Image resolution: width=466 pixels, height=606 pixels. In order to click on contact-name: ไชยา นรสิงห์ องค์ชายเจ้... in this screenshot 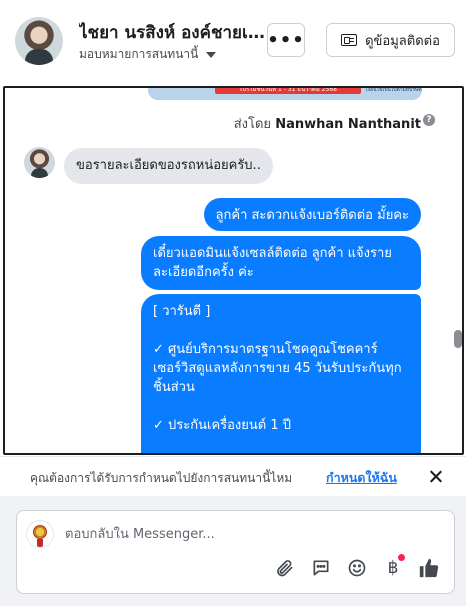, I will do `click(172, 32)`.